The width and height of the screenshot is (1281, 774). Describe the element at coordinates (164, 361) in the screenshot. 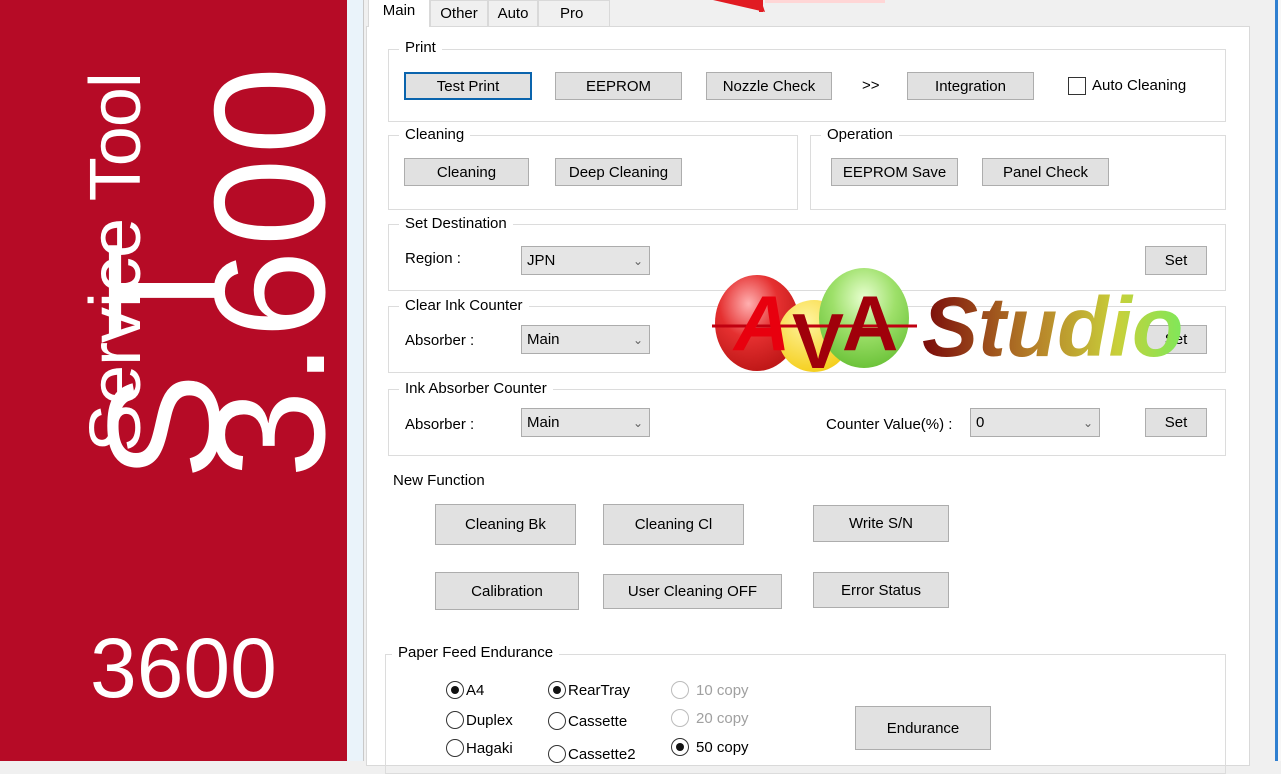

I see `banner-st-letters: S T` at that location.